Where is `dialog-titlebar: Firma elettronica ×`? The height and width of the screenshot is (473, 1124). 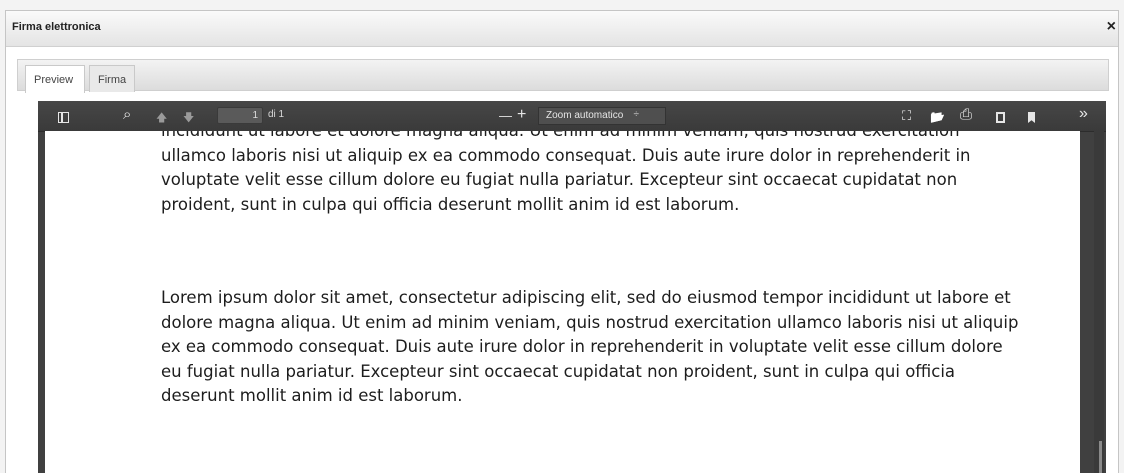 dialog-titlebar: Firma elettronica × is located at coordinates (562, 29).